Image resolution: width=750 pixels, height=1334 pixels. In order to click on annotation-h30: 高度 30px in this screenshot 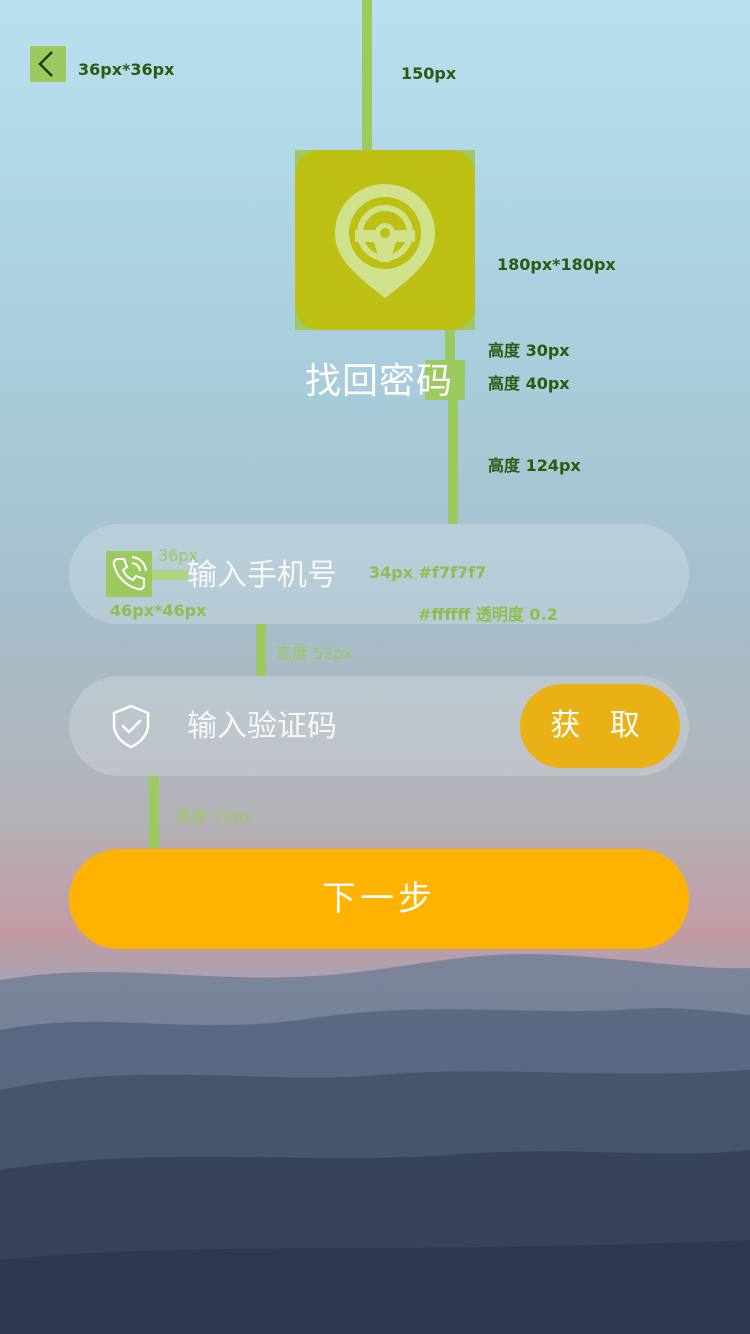, I will do `click(529, 350)`.